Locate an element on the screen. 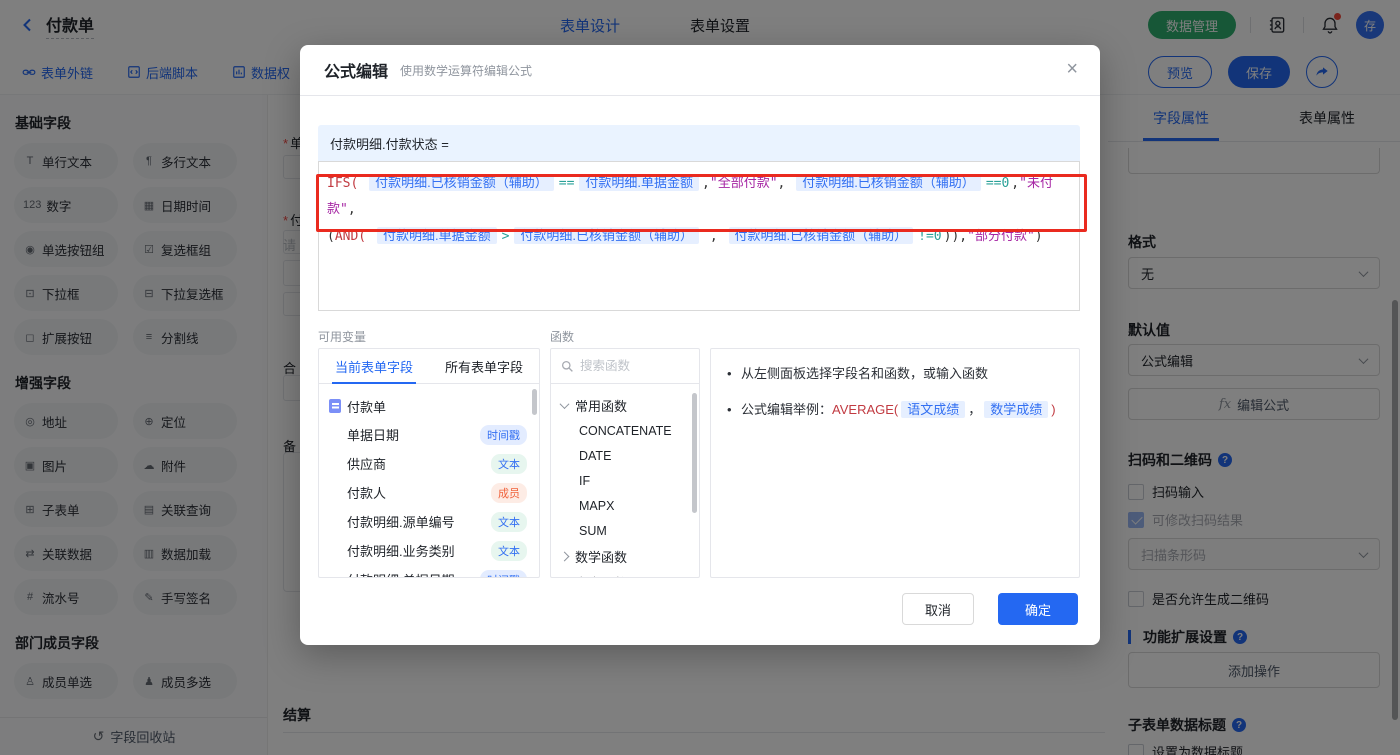 The height and width of the screenshot is (755, 1400). modal-footer: 取消 确定 is located at coordinates (990, 609).